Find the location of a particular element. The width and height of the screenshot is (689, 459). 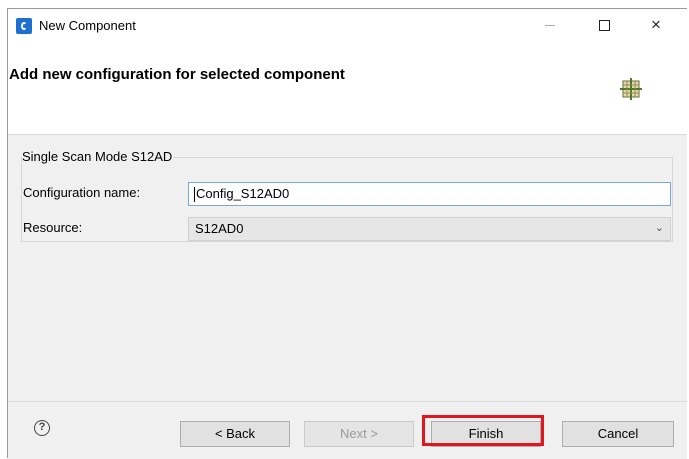

button-bar: ? < Back Next > Finish Cancel is located at coordinates (347, 430).